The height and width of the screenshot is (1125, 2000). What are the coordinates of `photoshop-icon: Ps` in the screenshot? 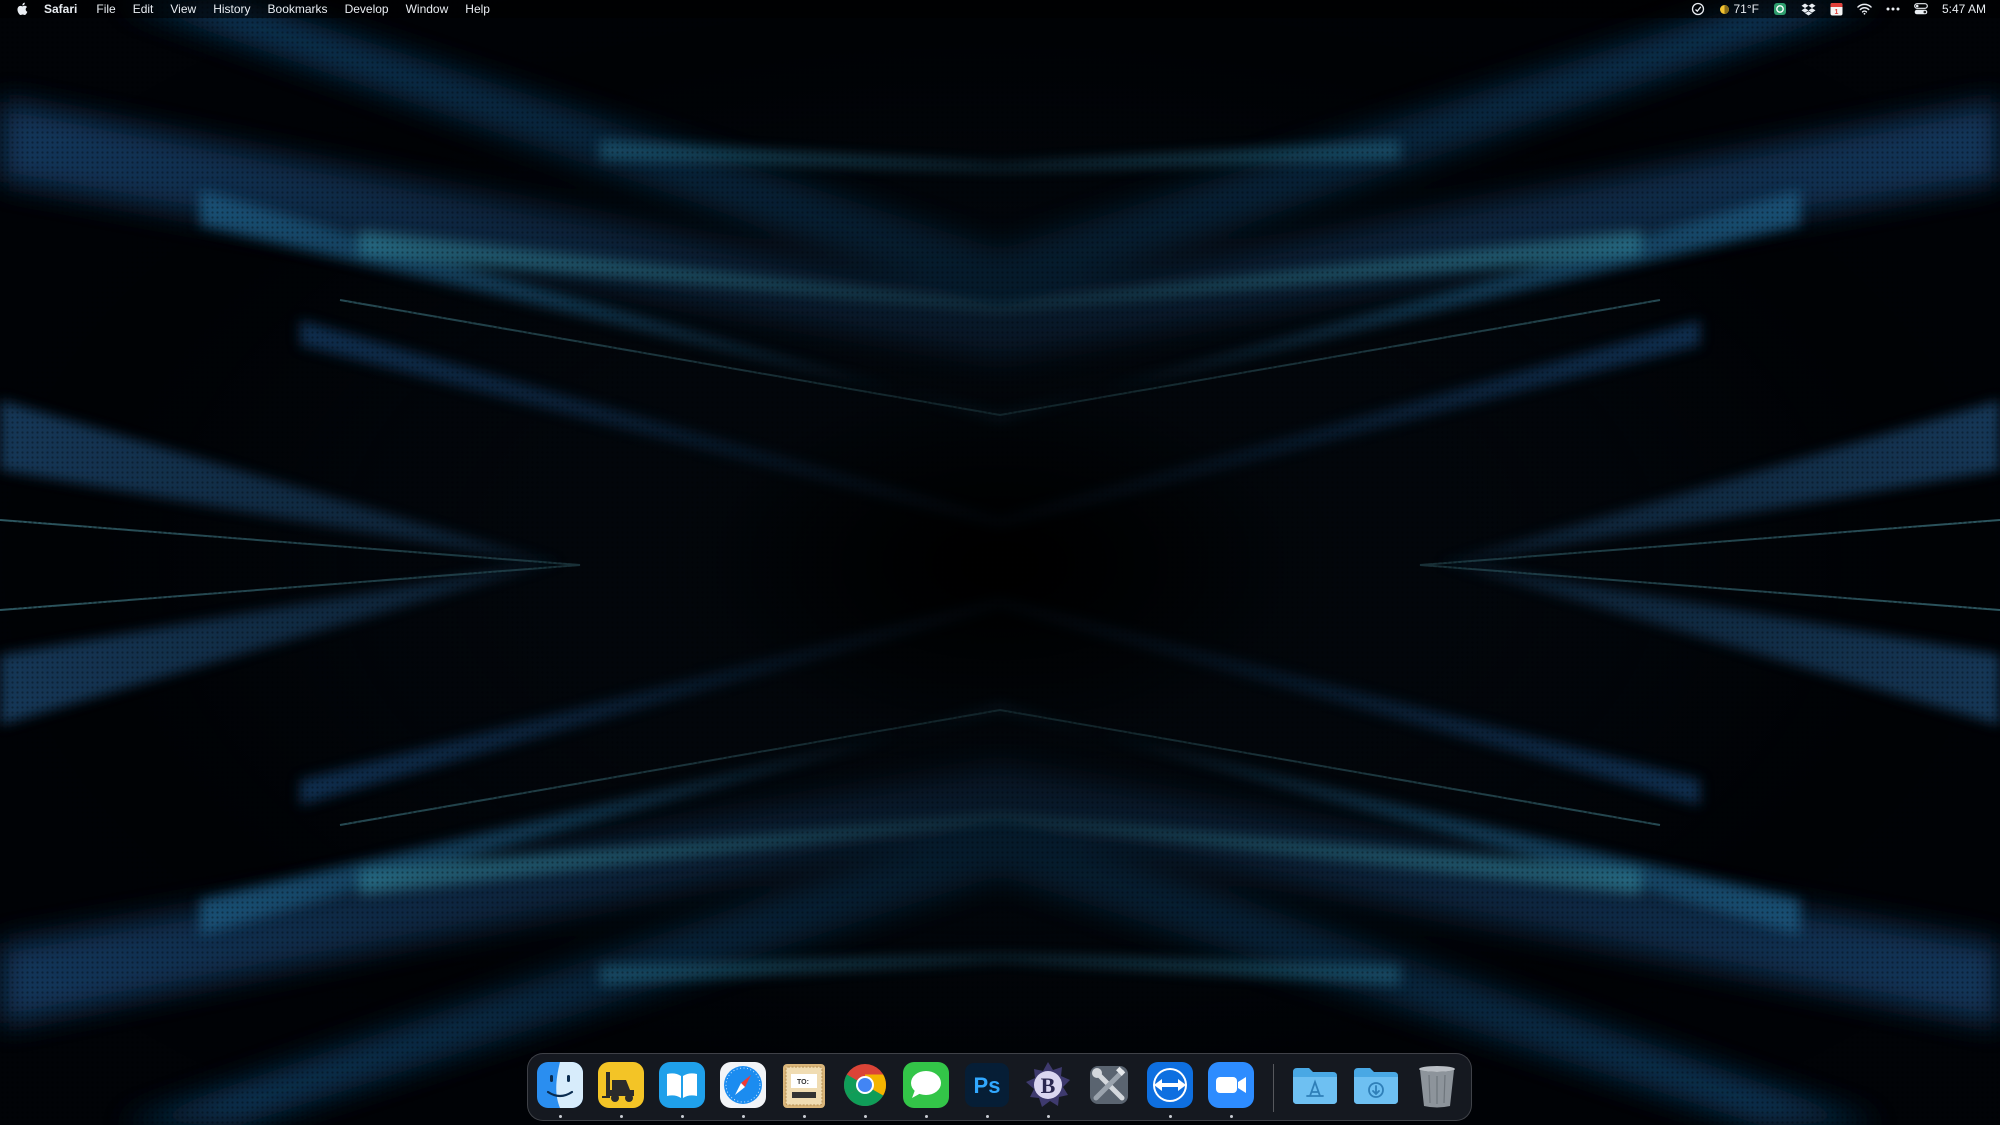 It's located at (987, 1085).